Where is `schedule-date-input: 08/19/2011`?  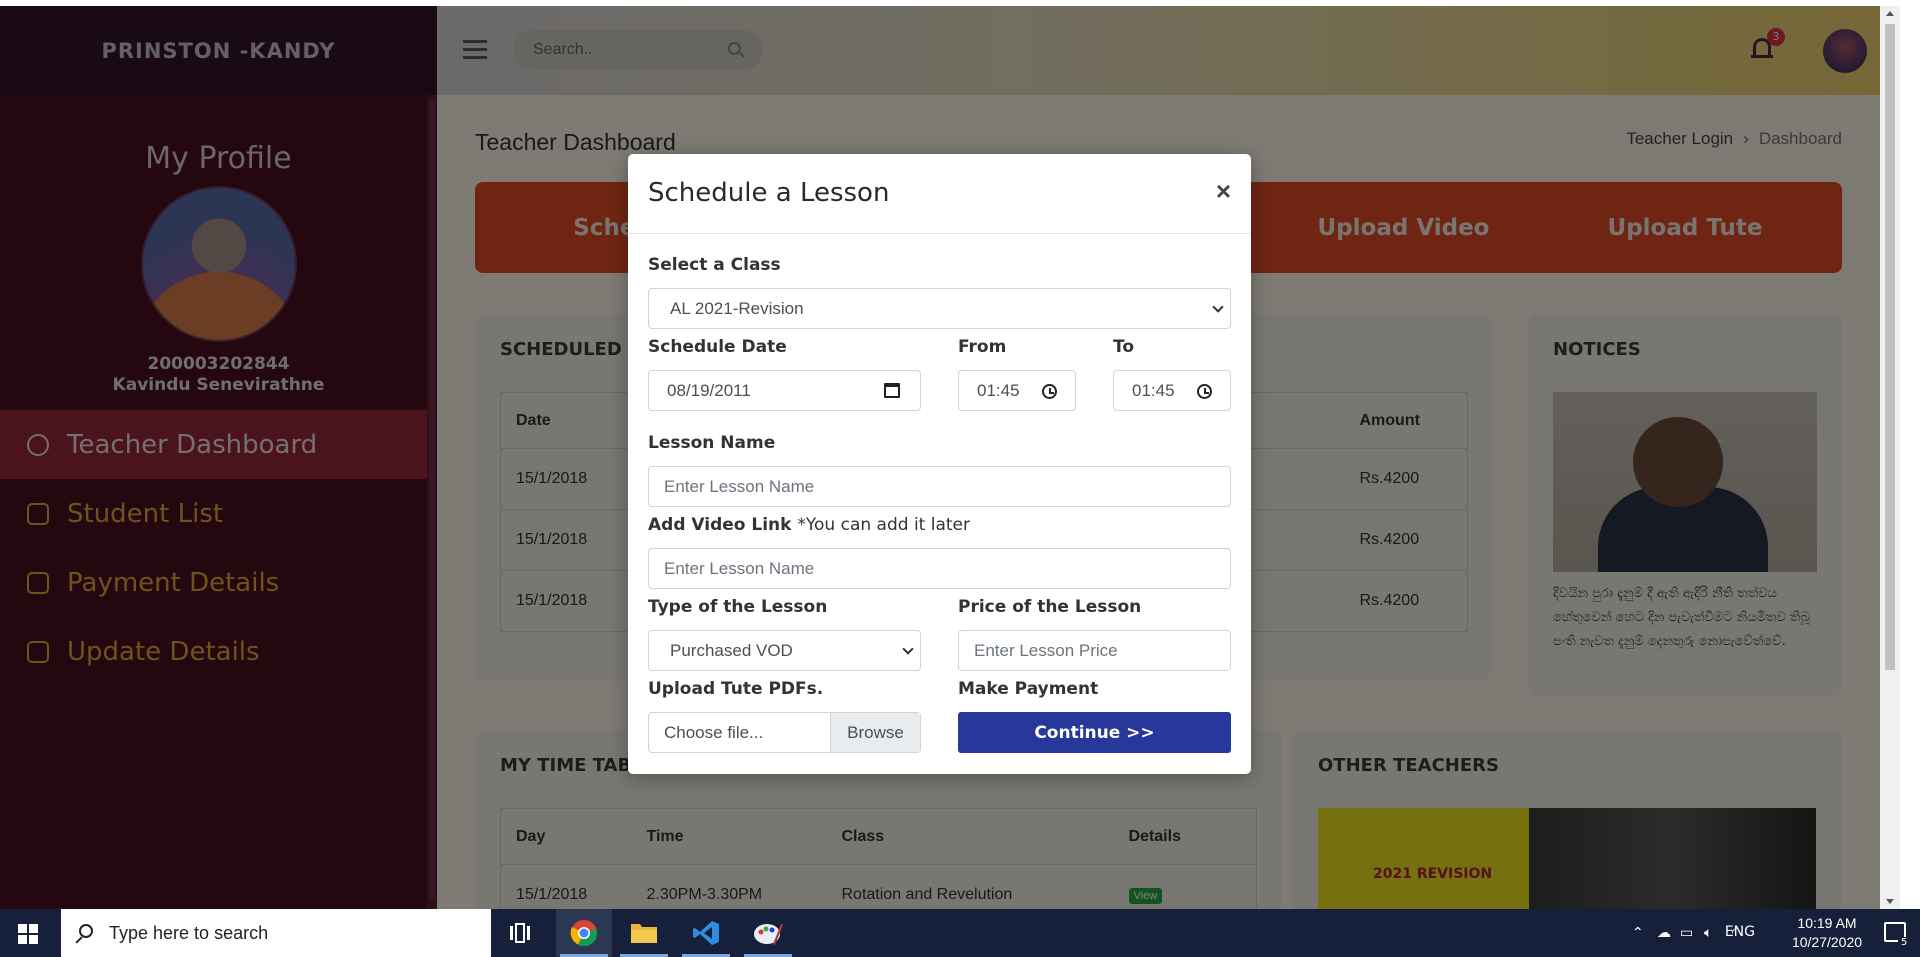 schedule-date-input: 08/19/2011 is located at coordinates (784, 390).